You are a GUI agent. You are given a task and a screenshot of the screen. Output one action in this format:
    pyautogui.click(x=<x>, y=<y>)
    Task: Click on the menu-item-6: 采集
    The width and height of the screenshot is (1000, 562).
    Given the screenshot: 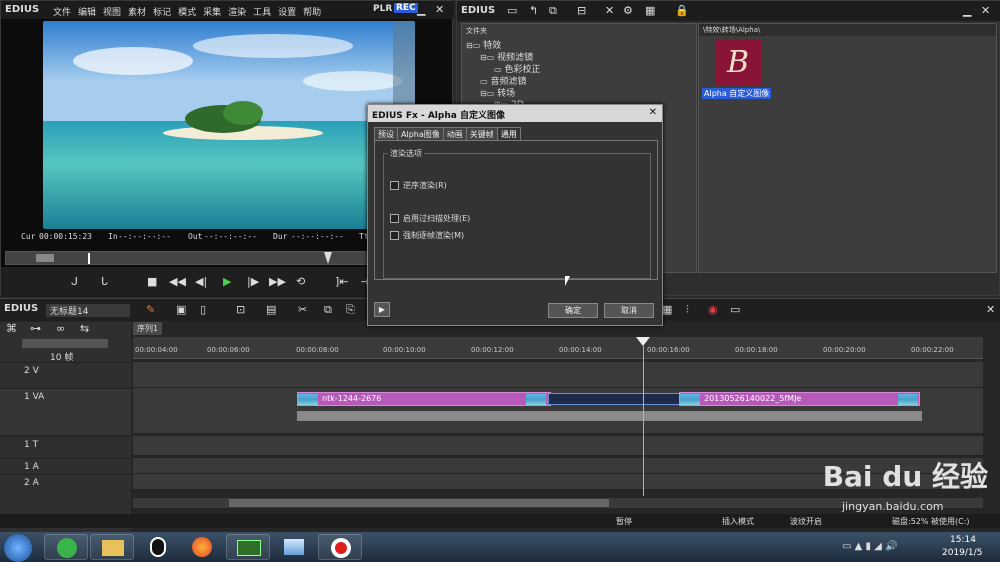 What is the action you would take?
    pyautogui.click(x=212, y=11)
    